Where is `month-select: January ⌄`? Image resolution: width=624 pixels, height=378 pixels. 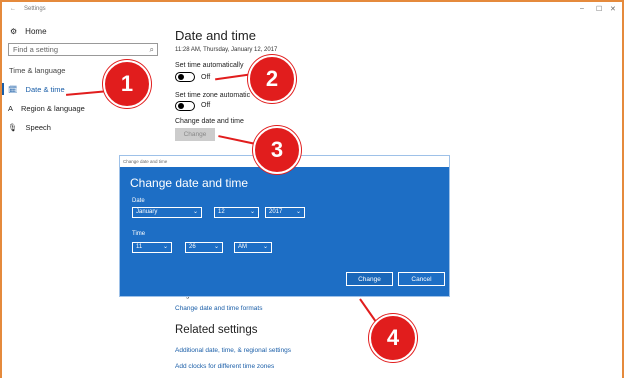
month-select: January ⌄ is located at coordinates (167, 212).